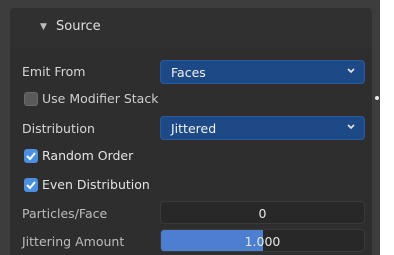 The width and height of the screenshot is (394, 255). Describe the element at coordinates (73, 241) in the screenshot. I see `jittering-amount-label: Jittering Amount` at that location.